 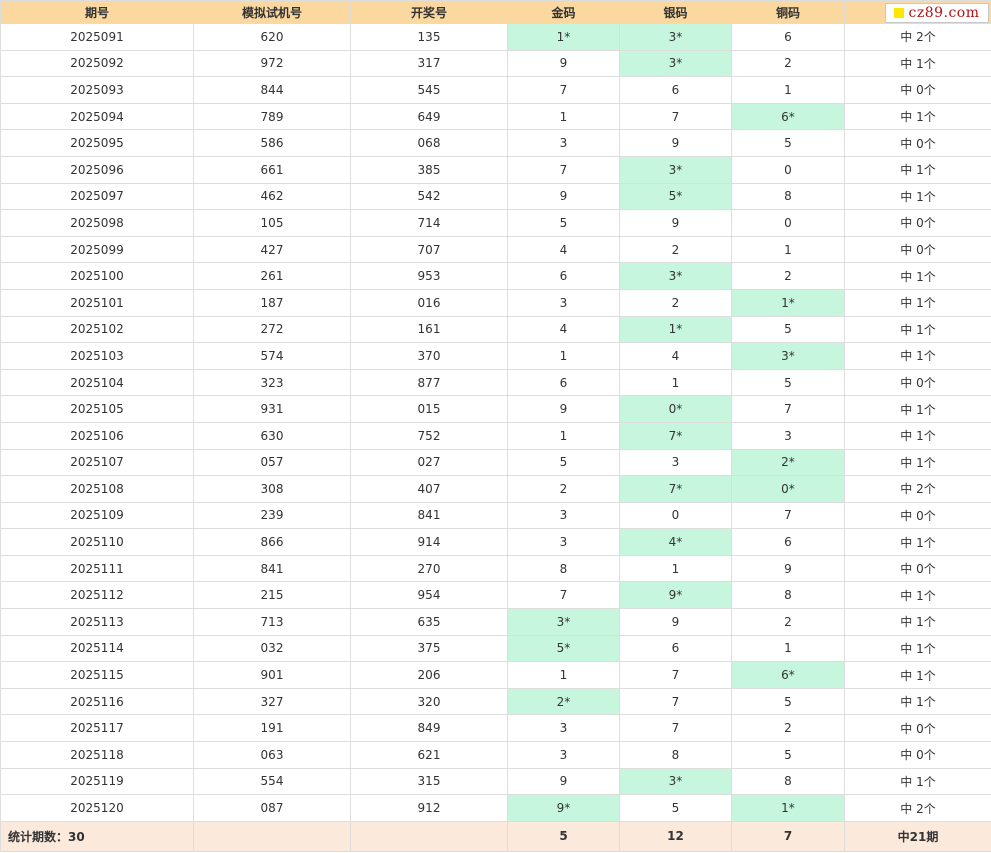 What do you see at coordinates (675, 595) in the screenshot?
I see `silver-cell: 9*` at bounding box center [675, 595].